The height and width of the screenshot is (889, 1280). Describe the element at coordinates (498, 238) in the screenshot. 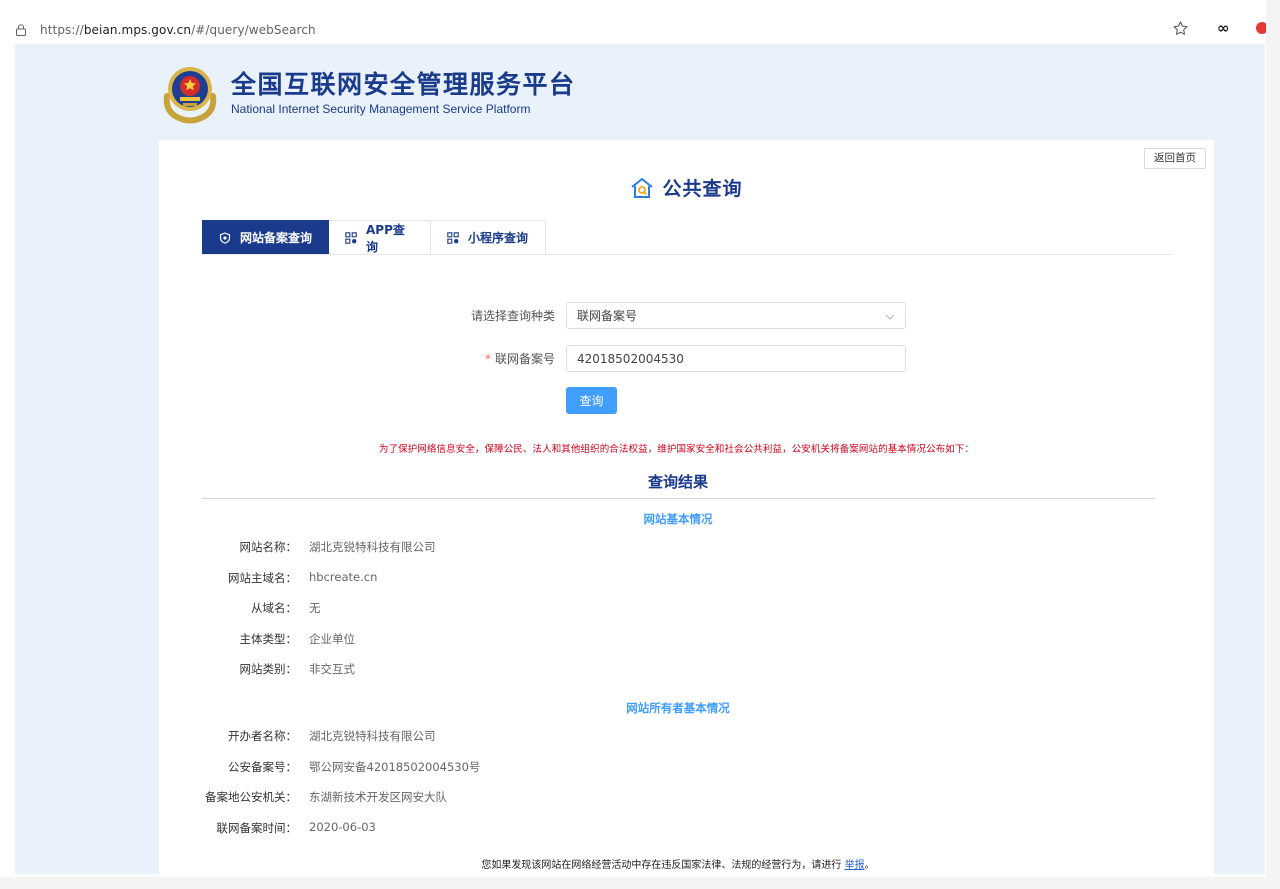

I see `tab-label: 小程序查询` at that location.